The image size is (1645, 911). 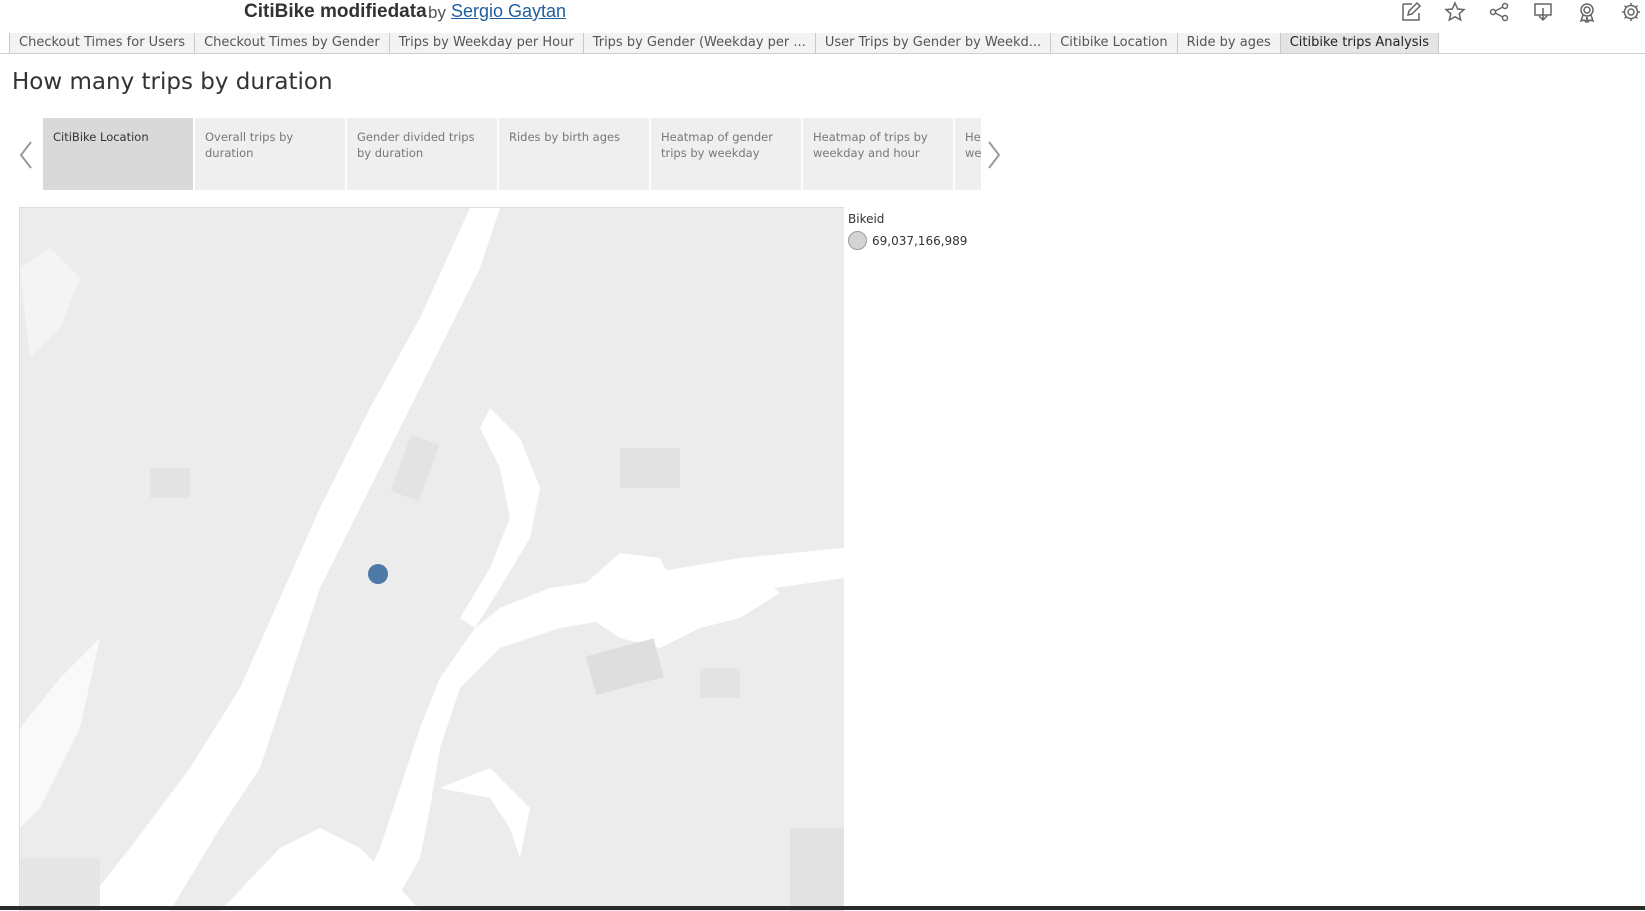 I want to click on tabs-divider, so click(x=822, y=53).